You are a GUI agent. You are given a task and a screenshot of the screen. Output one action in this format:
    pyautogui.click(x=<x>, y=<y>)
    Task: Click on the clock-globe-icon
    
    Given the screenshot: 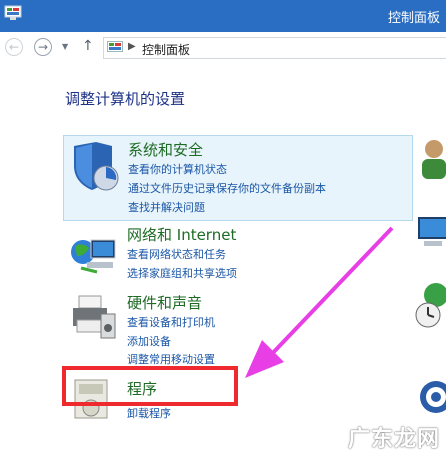 What is the action you would take?
    pyautogui.click(x=430, y=305)
    